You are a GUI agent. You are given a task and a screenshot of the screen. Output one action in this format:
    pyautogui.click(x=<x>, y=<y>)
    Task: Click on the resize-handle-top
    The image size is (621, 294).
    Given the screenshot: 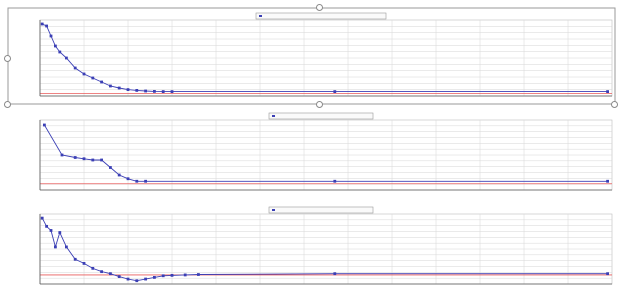 What is the action you would take?
    pyautogui.click(x=319, y=7)
    